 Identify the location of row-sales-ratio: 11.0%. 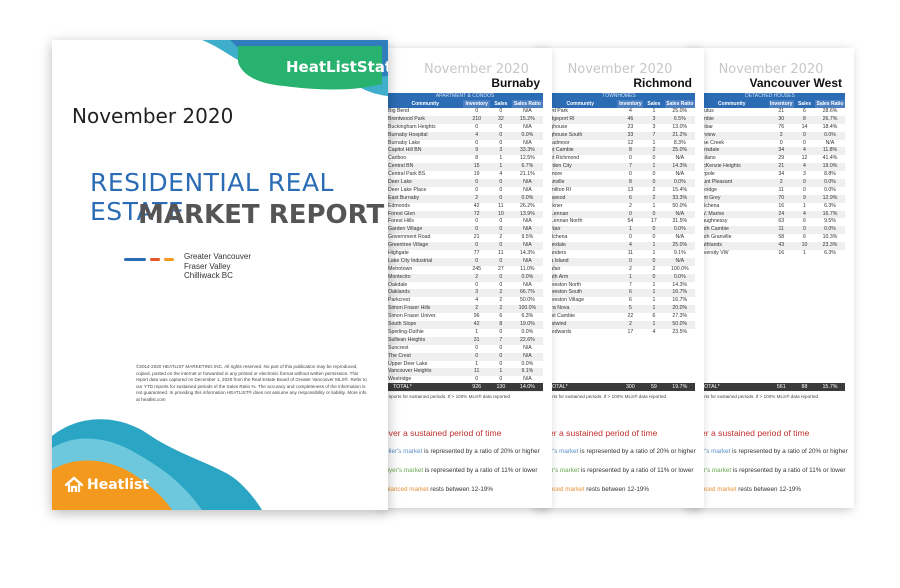
(527, 268).